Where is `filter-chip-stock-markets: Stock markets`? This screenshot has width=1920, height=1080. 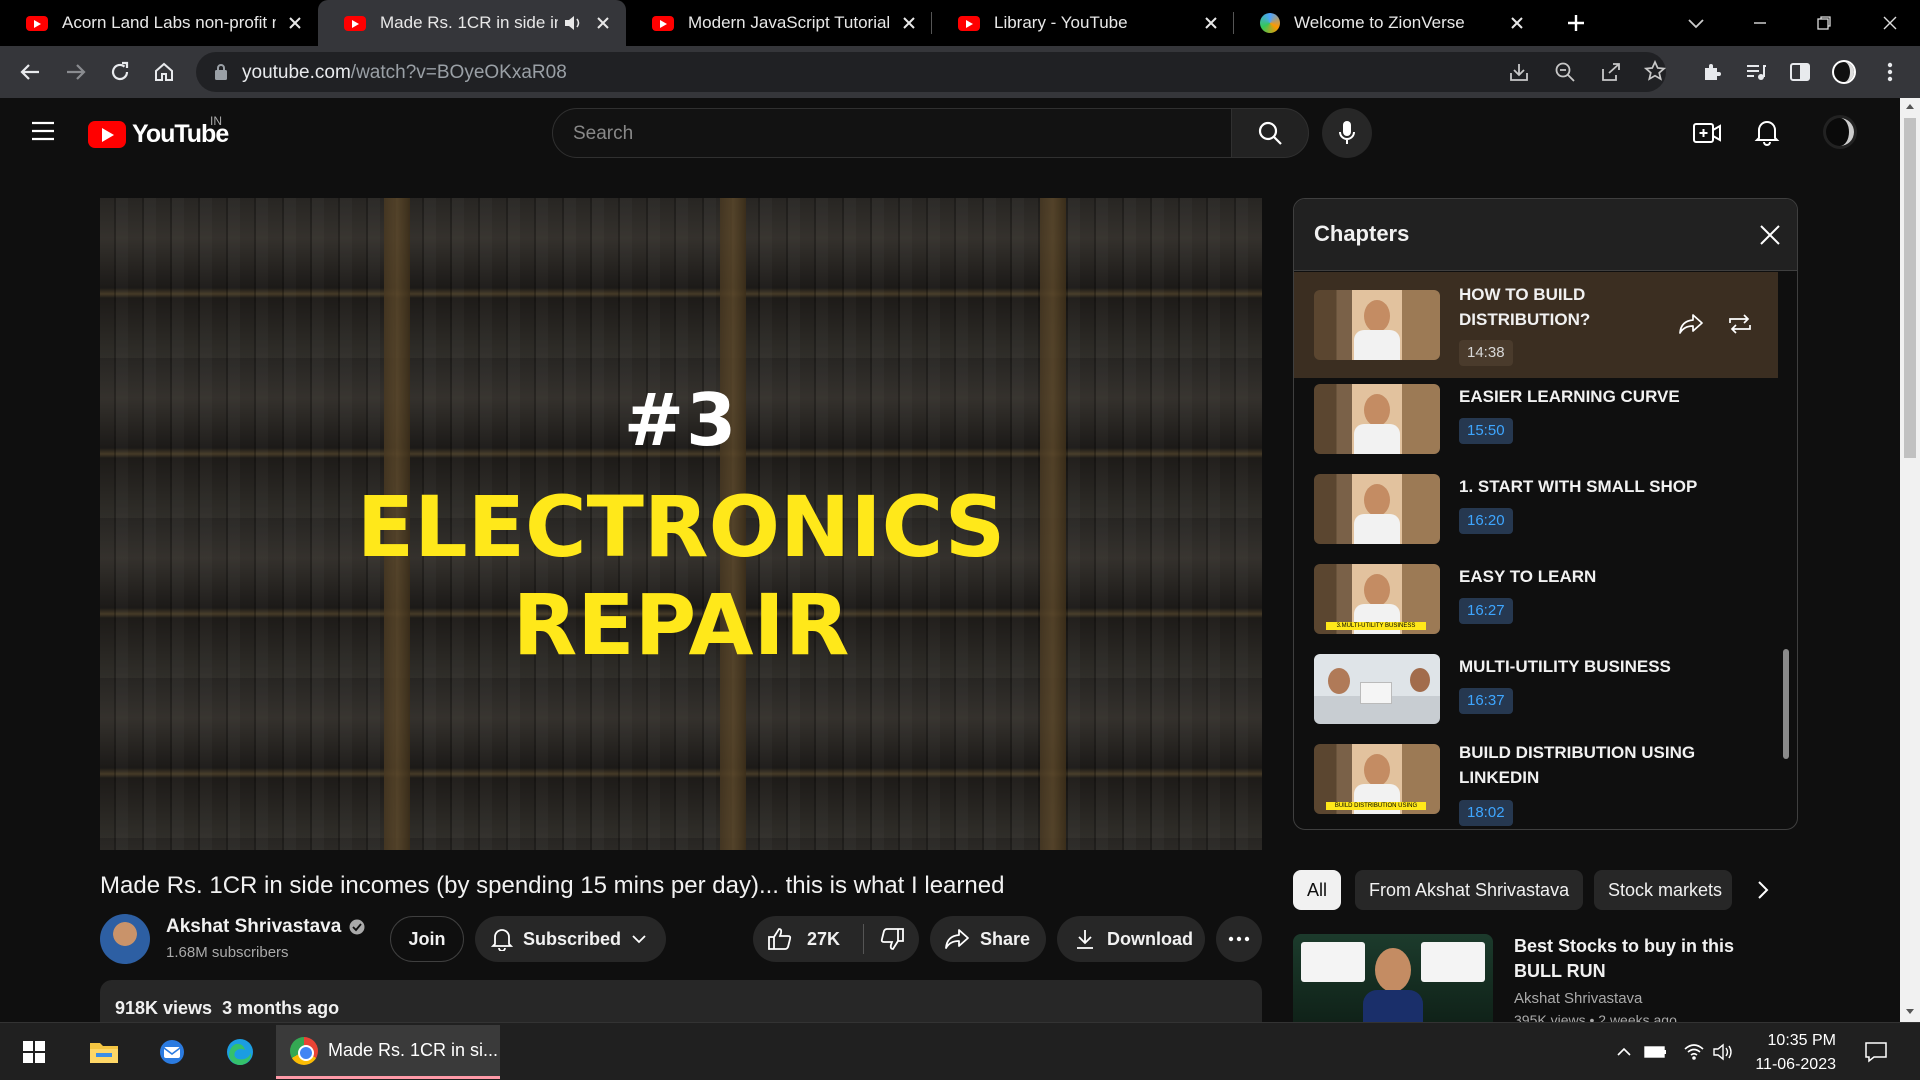 filter-chip-stock-markets: Stock markets is located at coordinates (1663, 890).